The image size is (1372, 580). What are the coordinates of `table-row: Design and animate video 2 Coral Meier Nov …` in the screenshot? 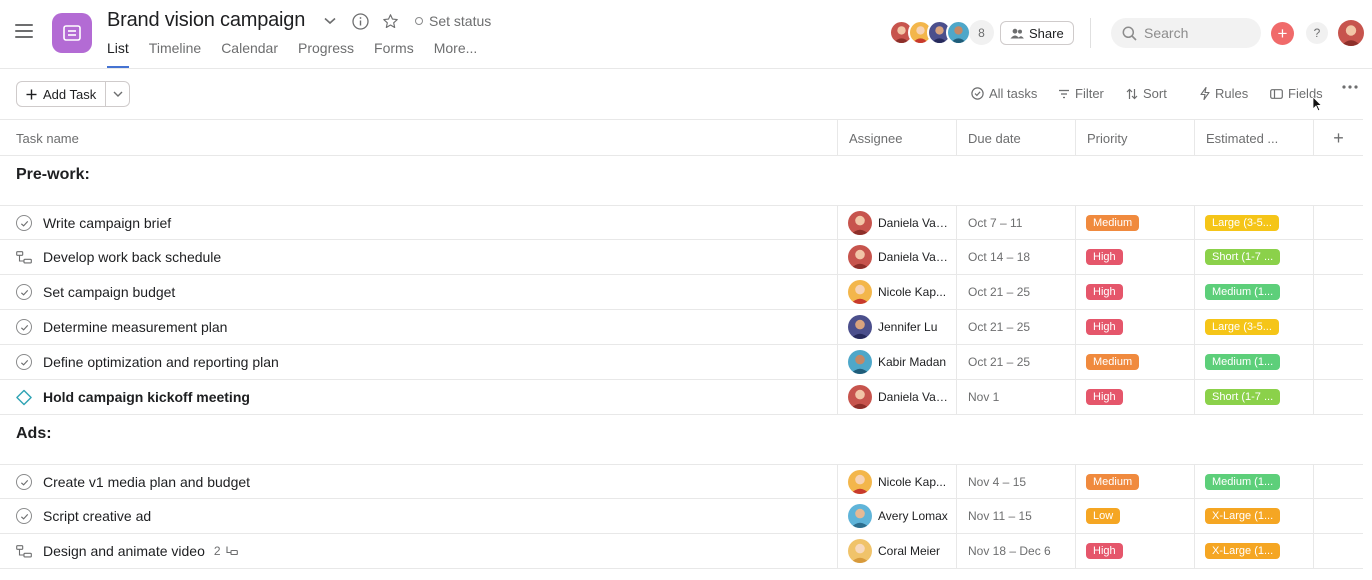 It's located at (681, 551).